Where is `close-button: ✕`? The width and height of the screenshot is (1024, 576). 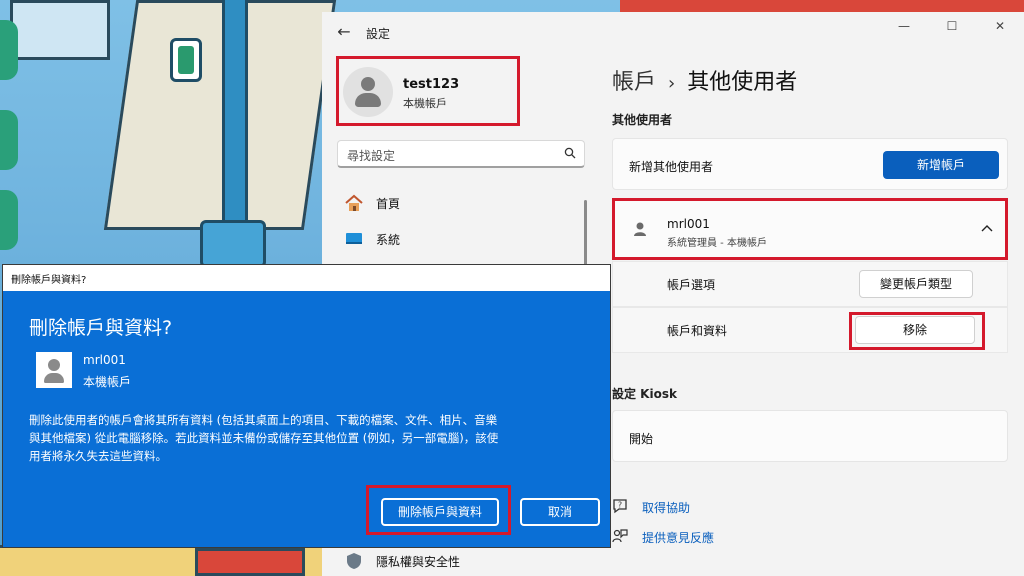
close-button: ✕ is located at coordinates (1000, 26).